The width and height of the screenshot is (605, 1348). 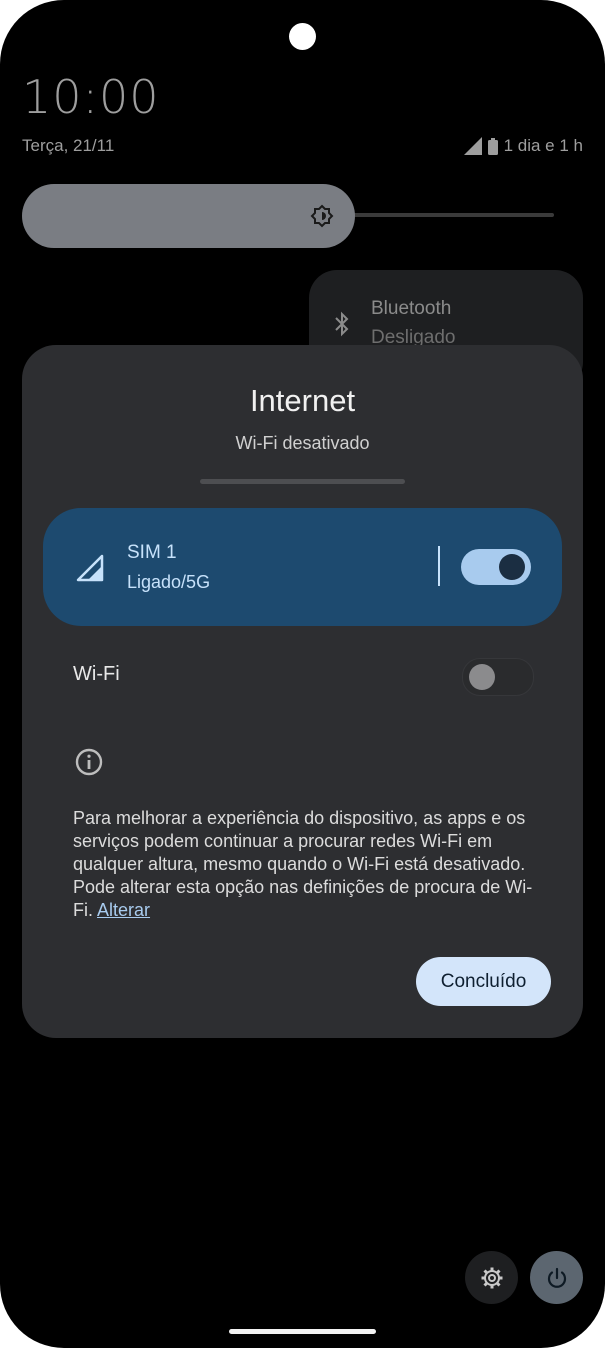 I want to click on dialog-subtitle: Wi-Fi desativado, so click(x=302, y=443).